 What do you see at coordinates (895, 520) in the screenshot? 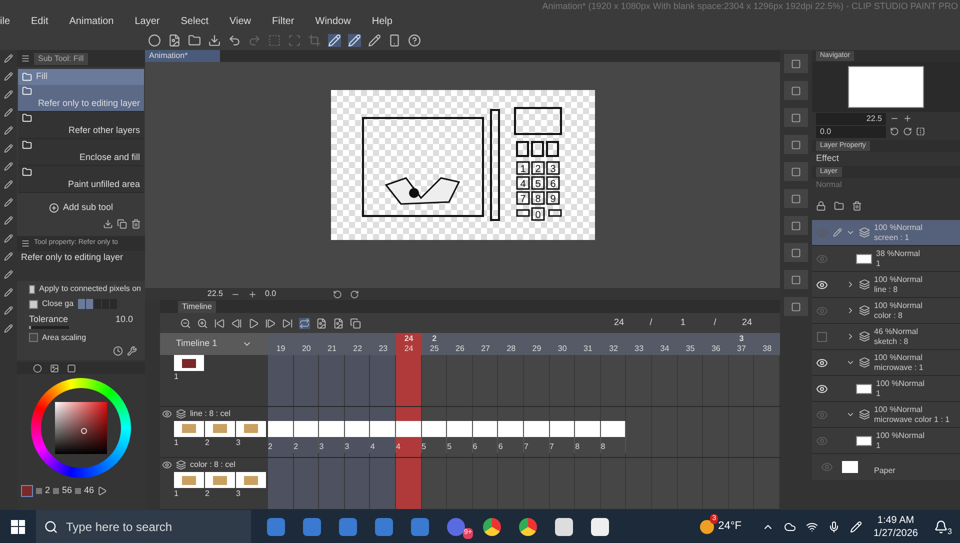
I see `clock-time: 1:49 AM` at bounding box center [895, 520].